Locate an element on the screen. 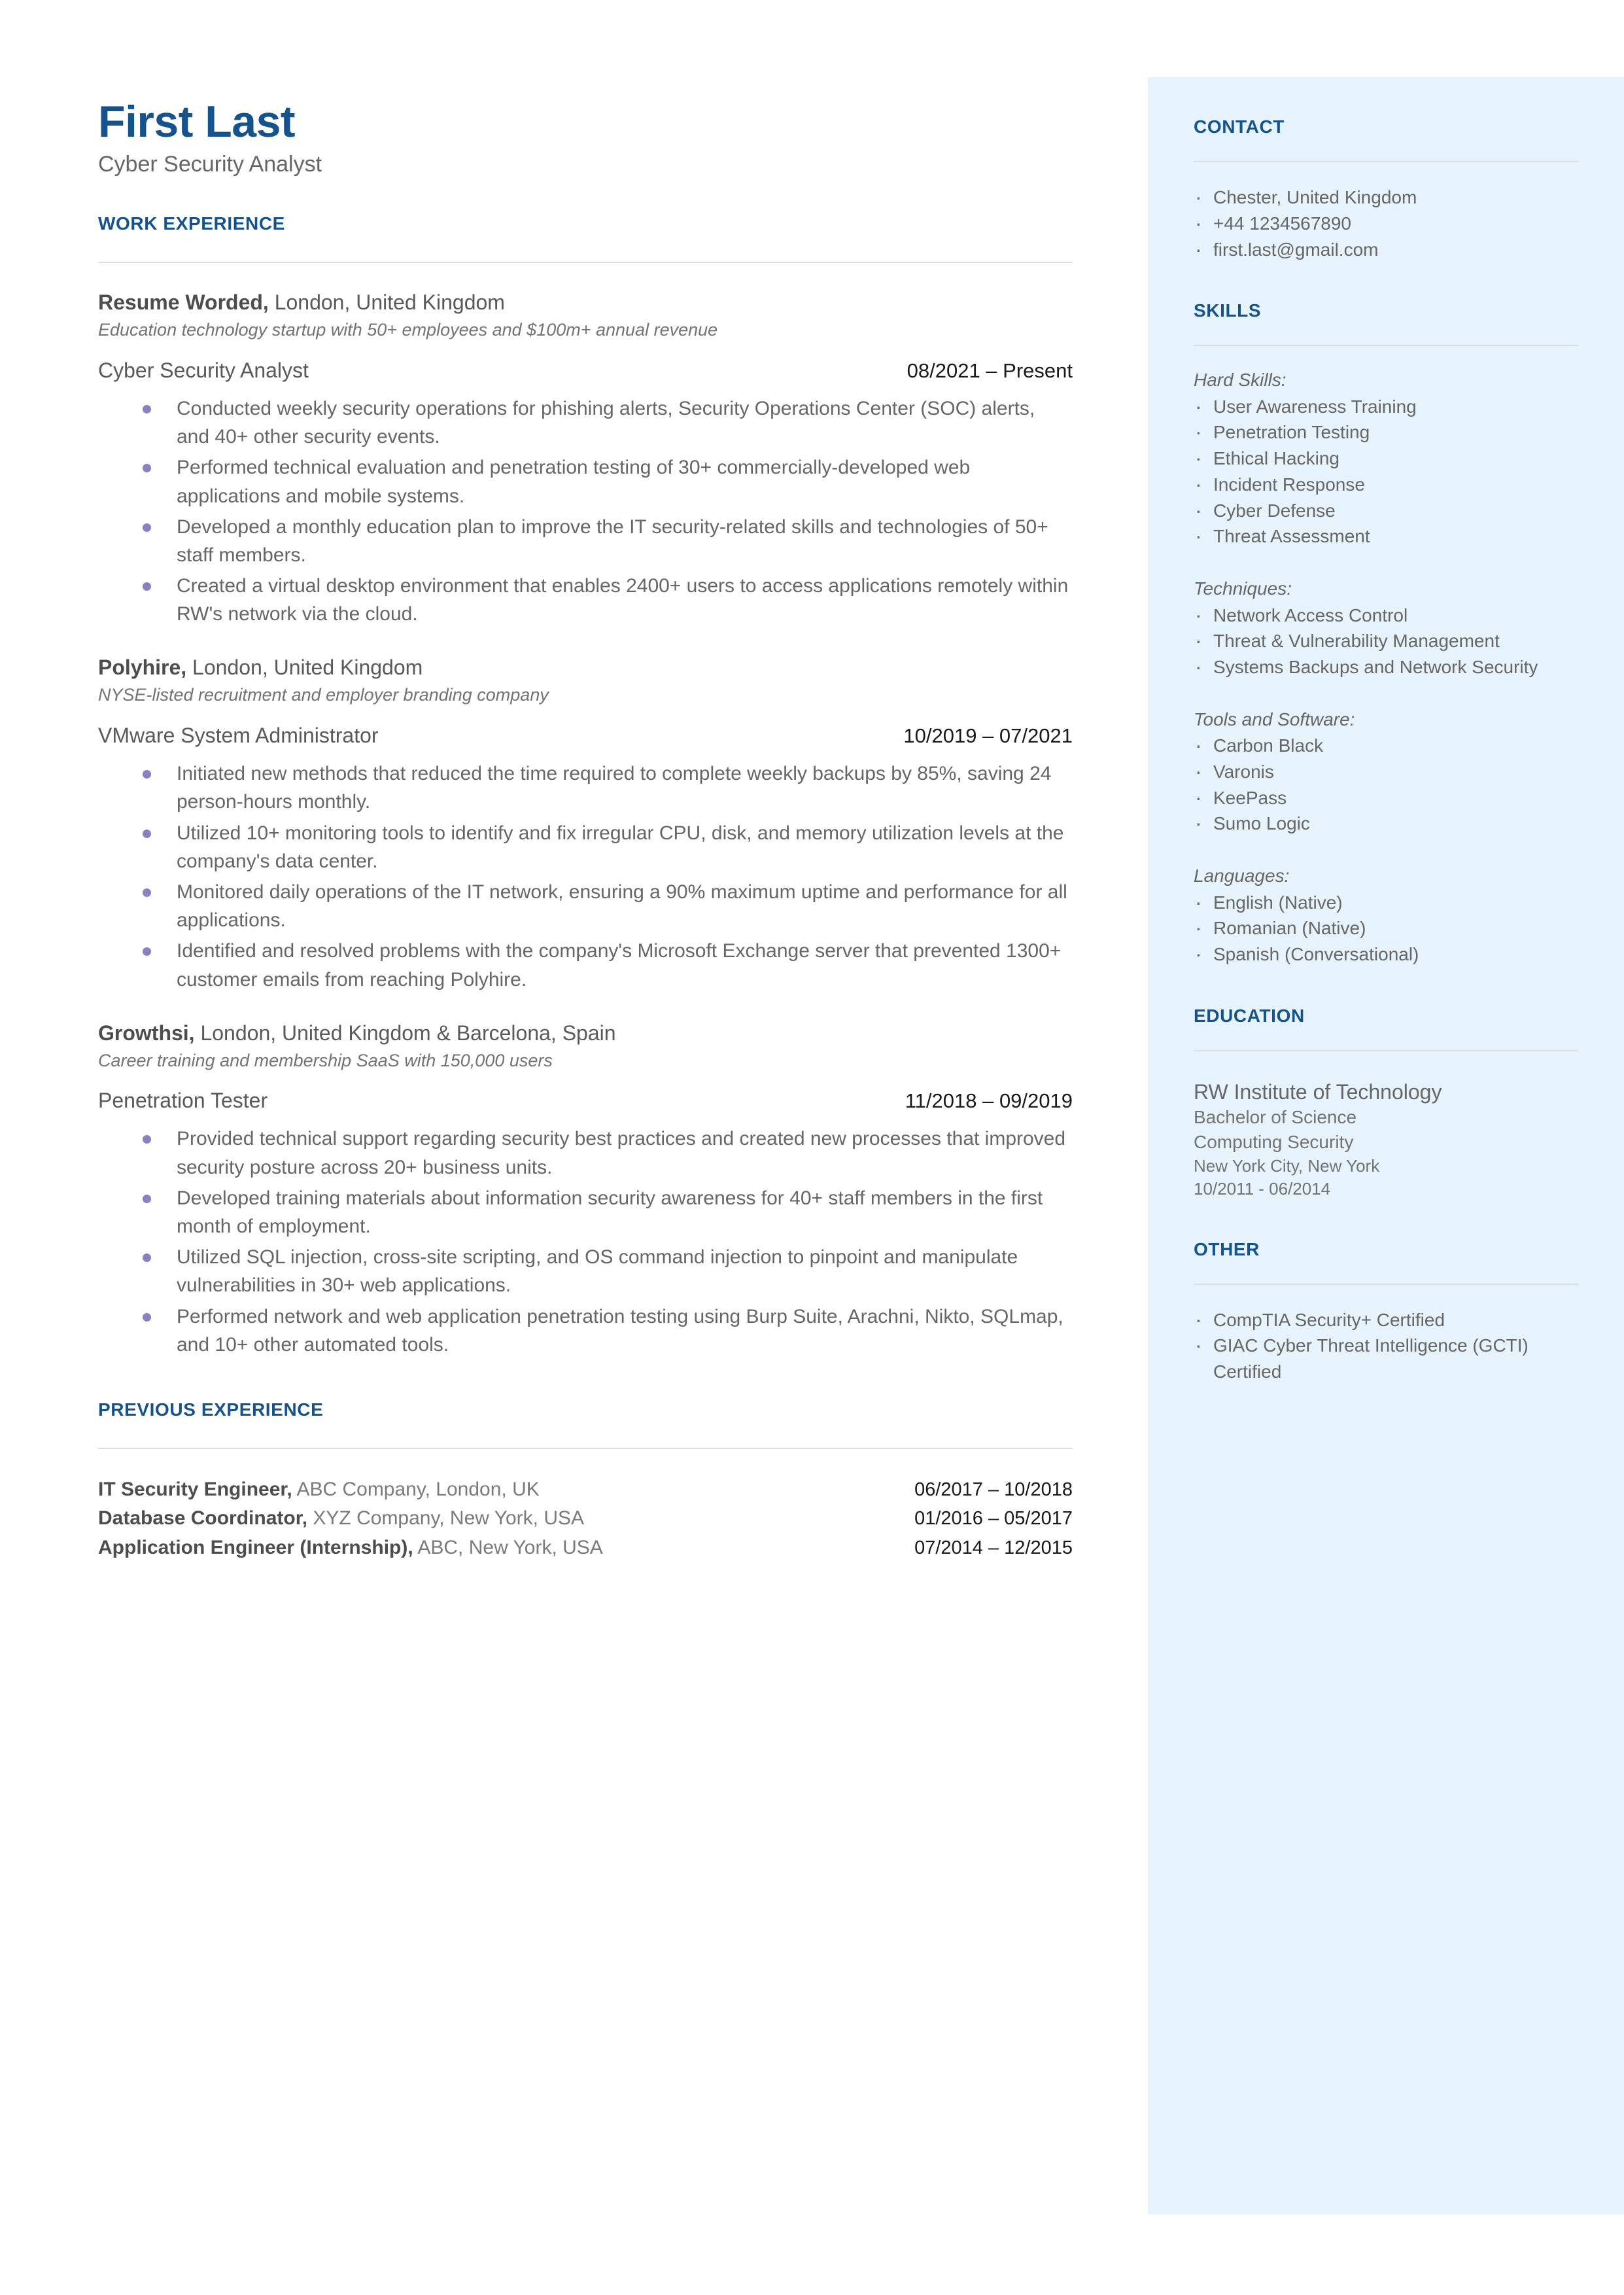 The width and height of the screenshot is (1624, 2295). previous-experience-role: Database Coordinator, is located at coordinates (203, 1518).